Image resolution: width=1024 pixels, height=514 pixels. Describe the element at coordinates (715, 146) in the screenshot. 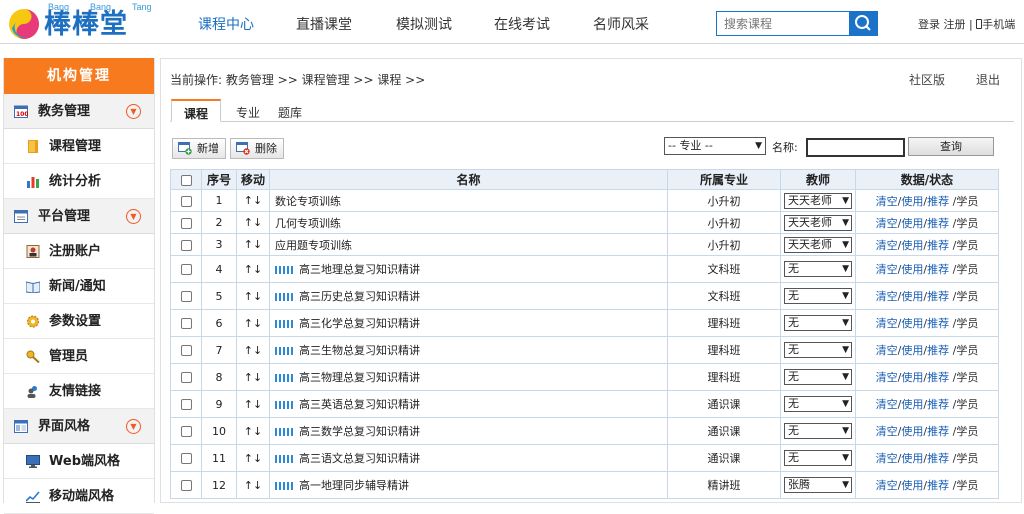

I see `major-filter-select: -- 专业 -- ▼` at that location.